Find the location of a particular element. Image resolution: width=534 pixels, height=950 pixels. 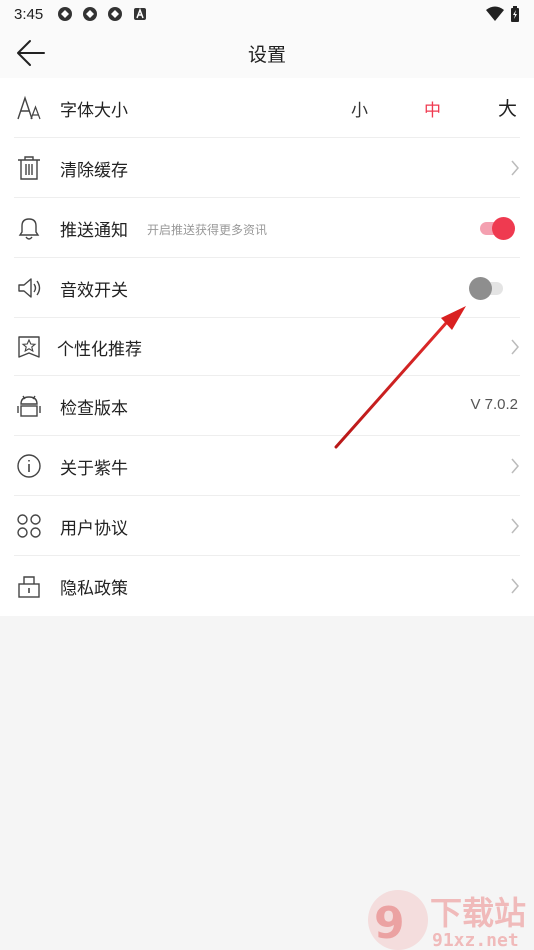

trash-icon is located at coordinates (29, 168).